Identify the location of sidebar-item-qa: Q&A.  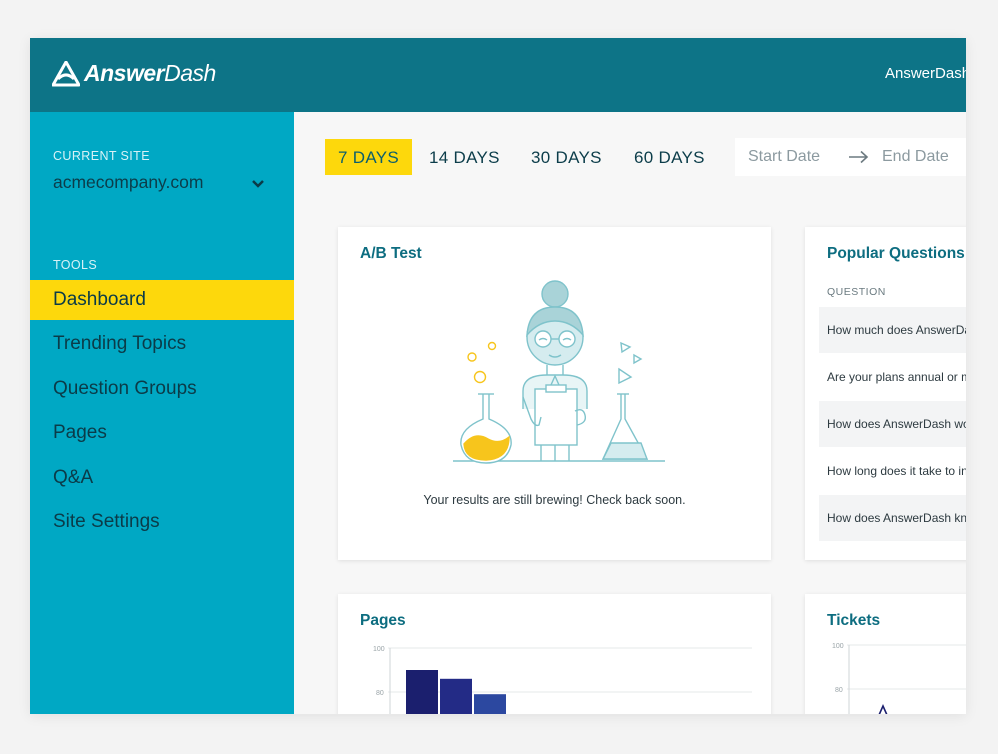
(162, 478).